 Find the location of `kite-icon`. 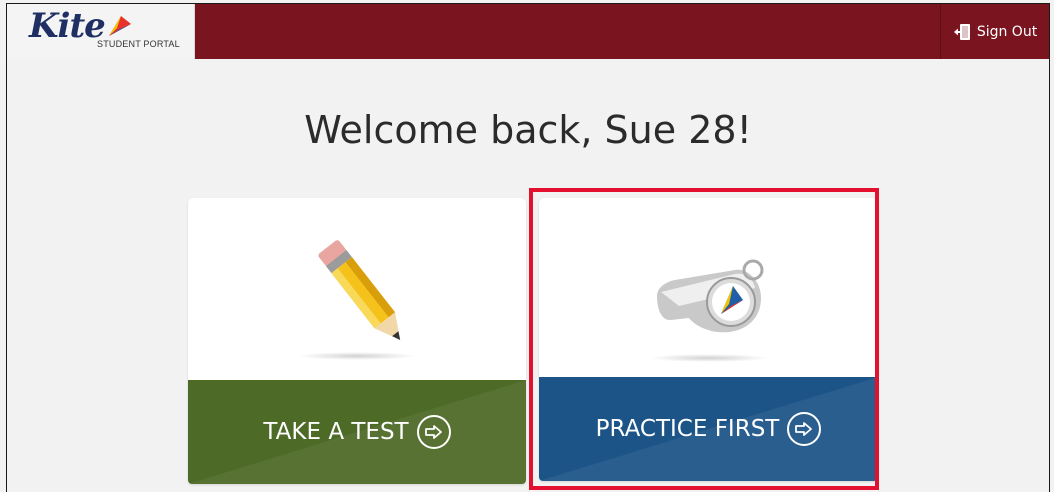

kite-icon is located at coordinates (120, 26).